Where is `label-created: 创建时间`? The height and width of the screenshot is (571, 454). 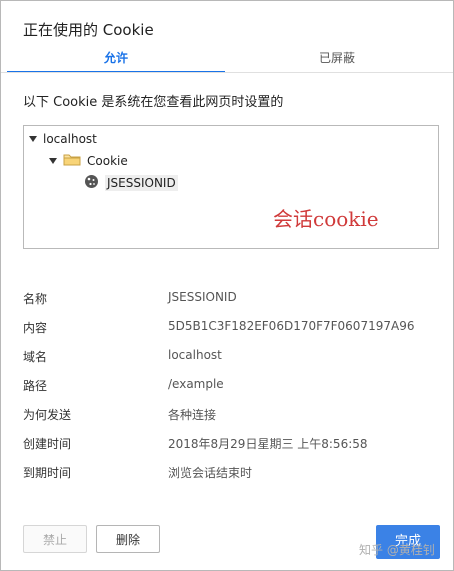
label-created: 创建时间 is located at coordinates (47, 444).